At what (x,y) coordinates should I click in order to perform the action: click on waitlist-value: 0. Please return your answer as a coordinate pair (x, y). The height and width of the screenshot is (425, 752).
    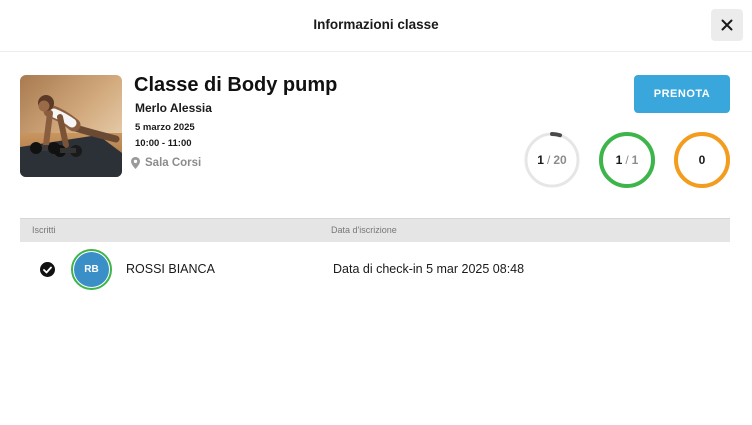
    Looking at the image, I should click on (702, 160).